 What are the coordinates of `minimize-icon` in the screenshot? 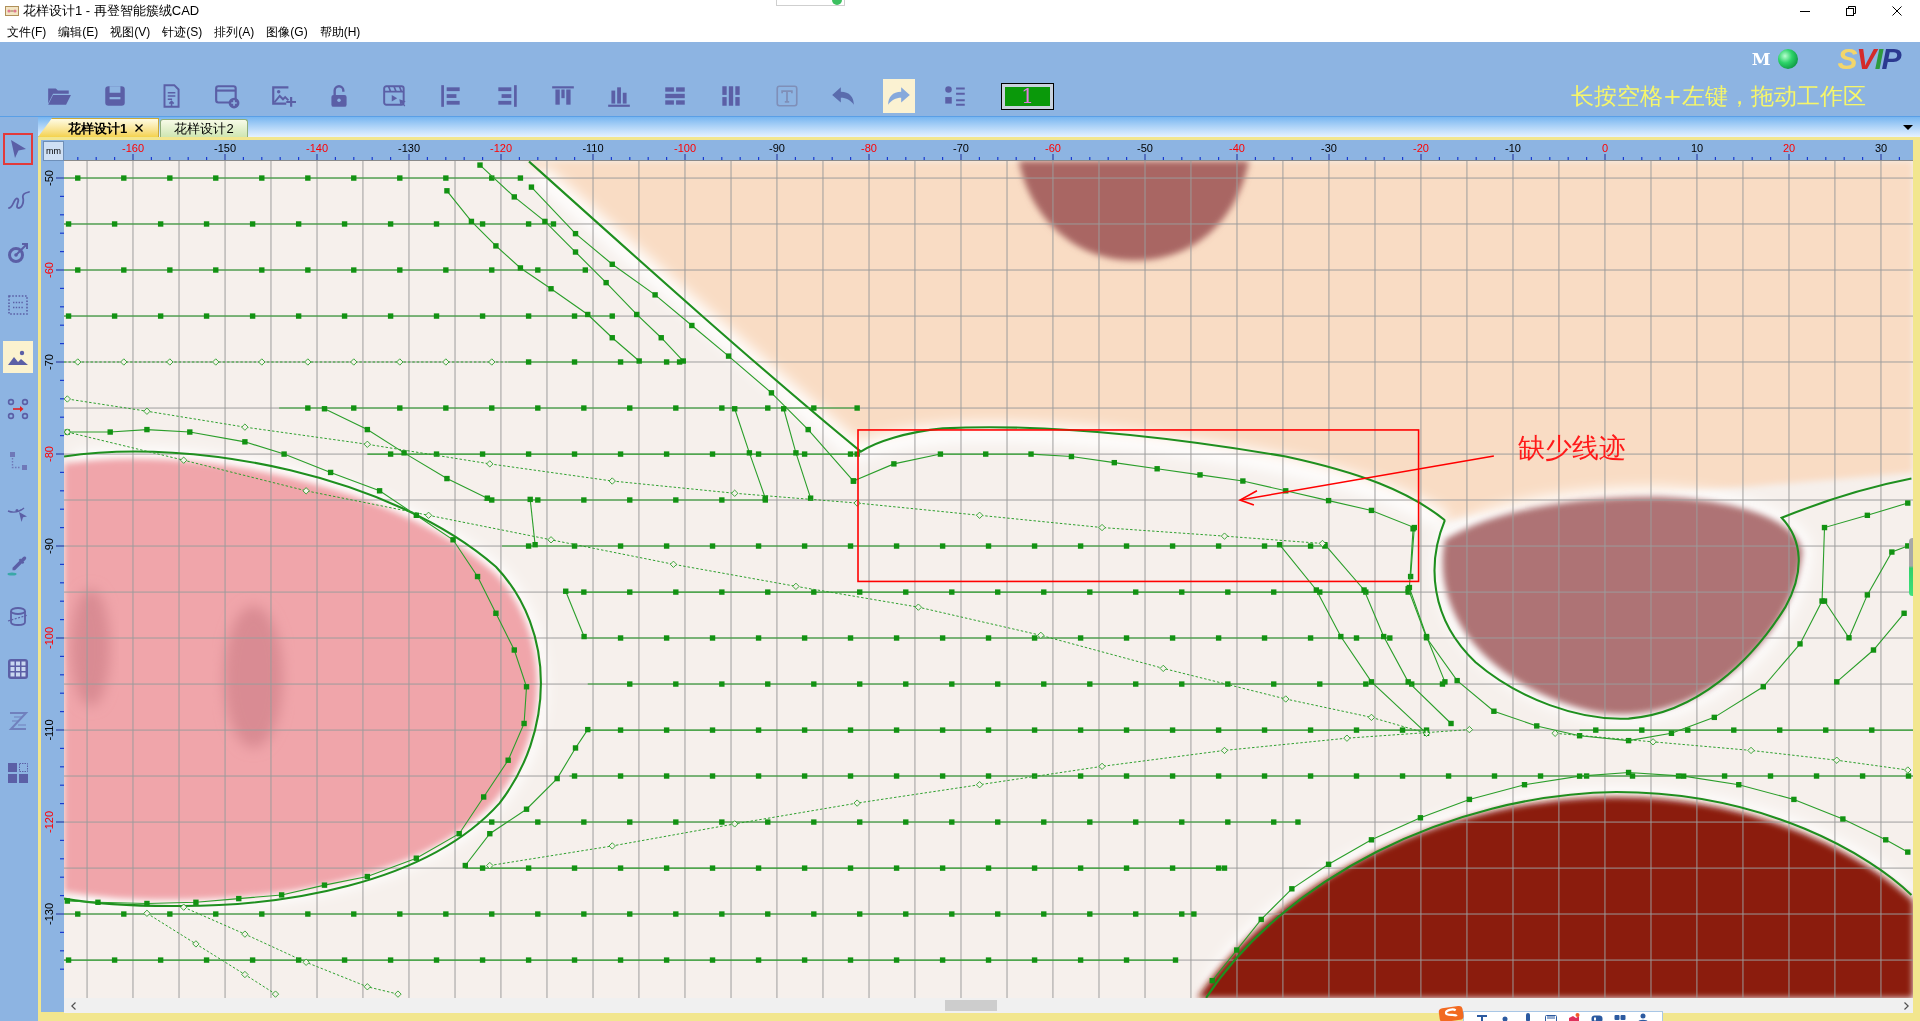 It's located at (1805, 11).